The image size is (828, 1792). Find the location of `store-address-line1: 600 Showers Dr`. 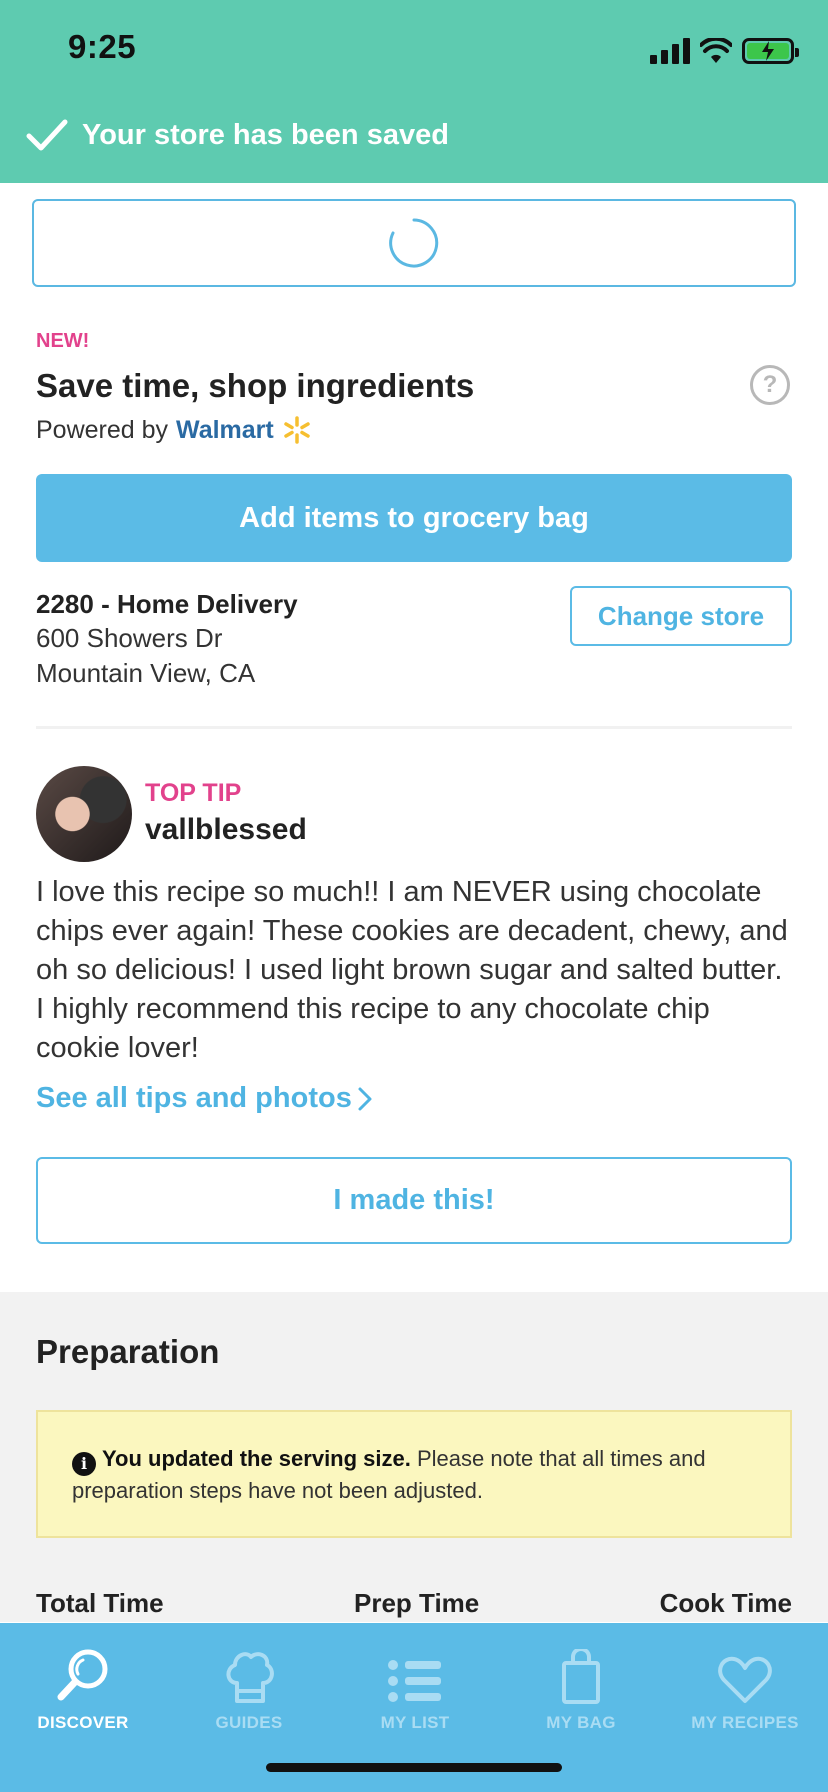

store-address-line1: 600 Showers Dr is located at coordinates (129, 638).